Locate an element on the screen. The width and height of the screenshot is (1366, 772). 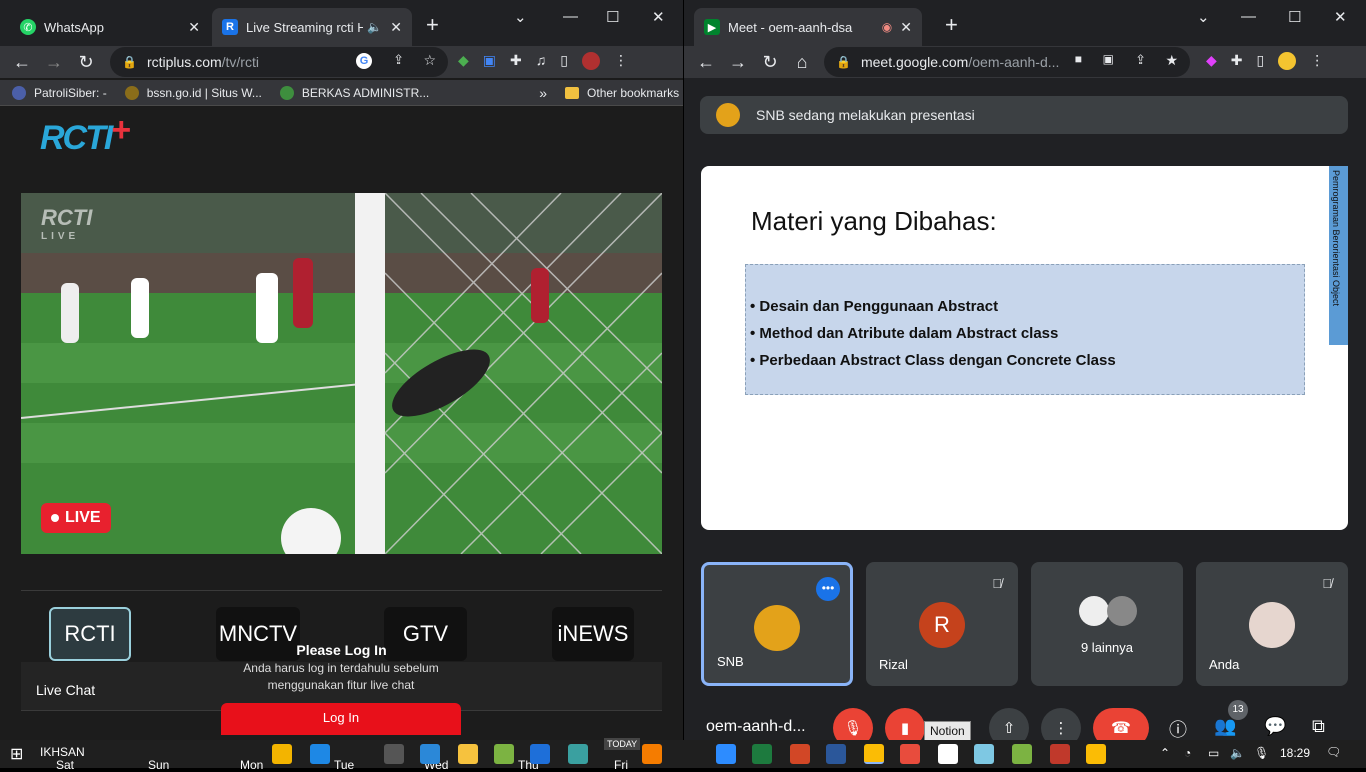
address-bar: 🔒 meet.google.com /oem-aanh-d... ■ ▣ ⇪ ★ is located at coordinates (1007, 62).